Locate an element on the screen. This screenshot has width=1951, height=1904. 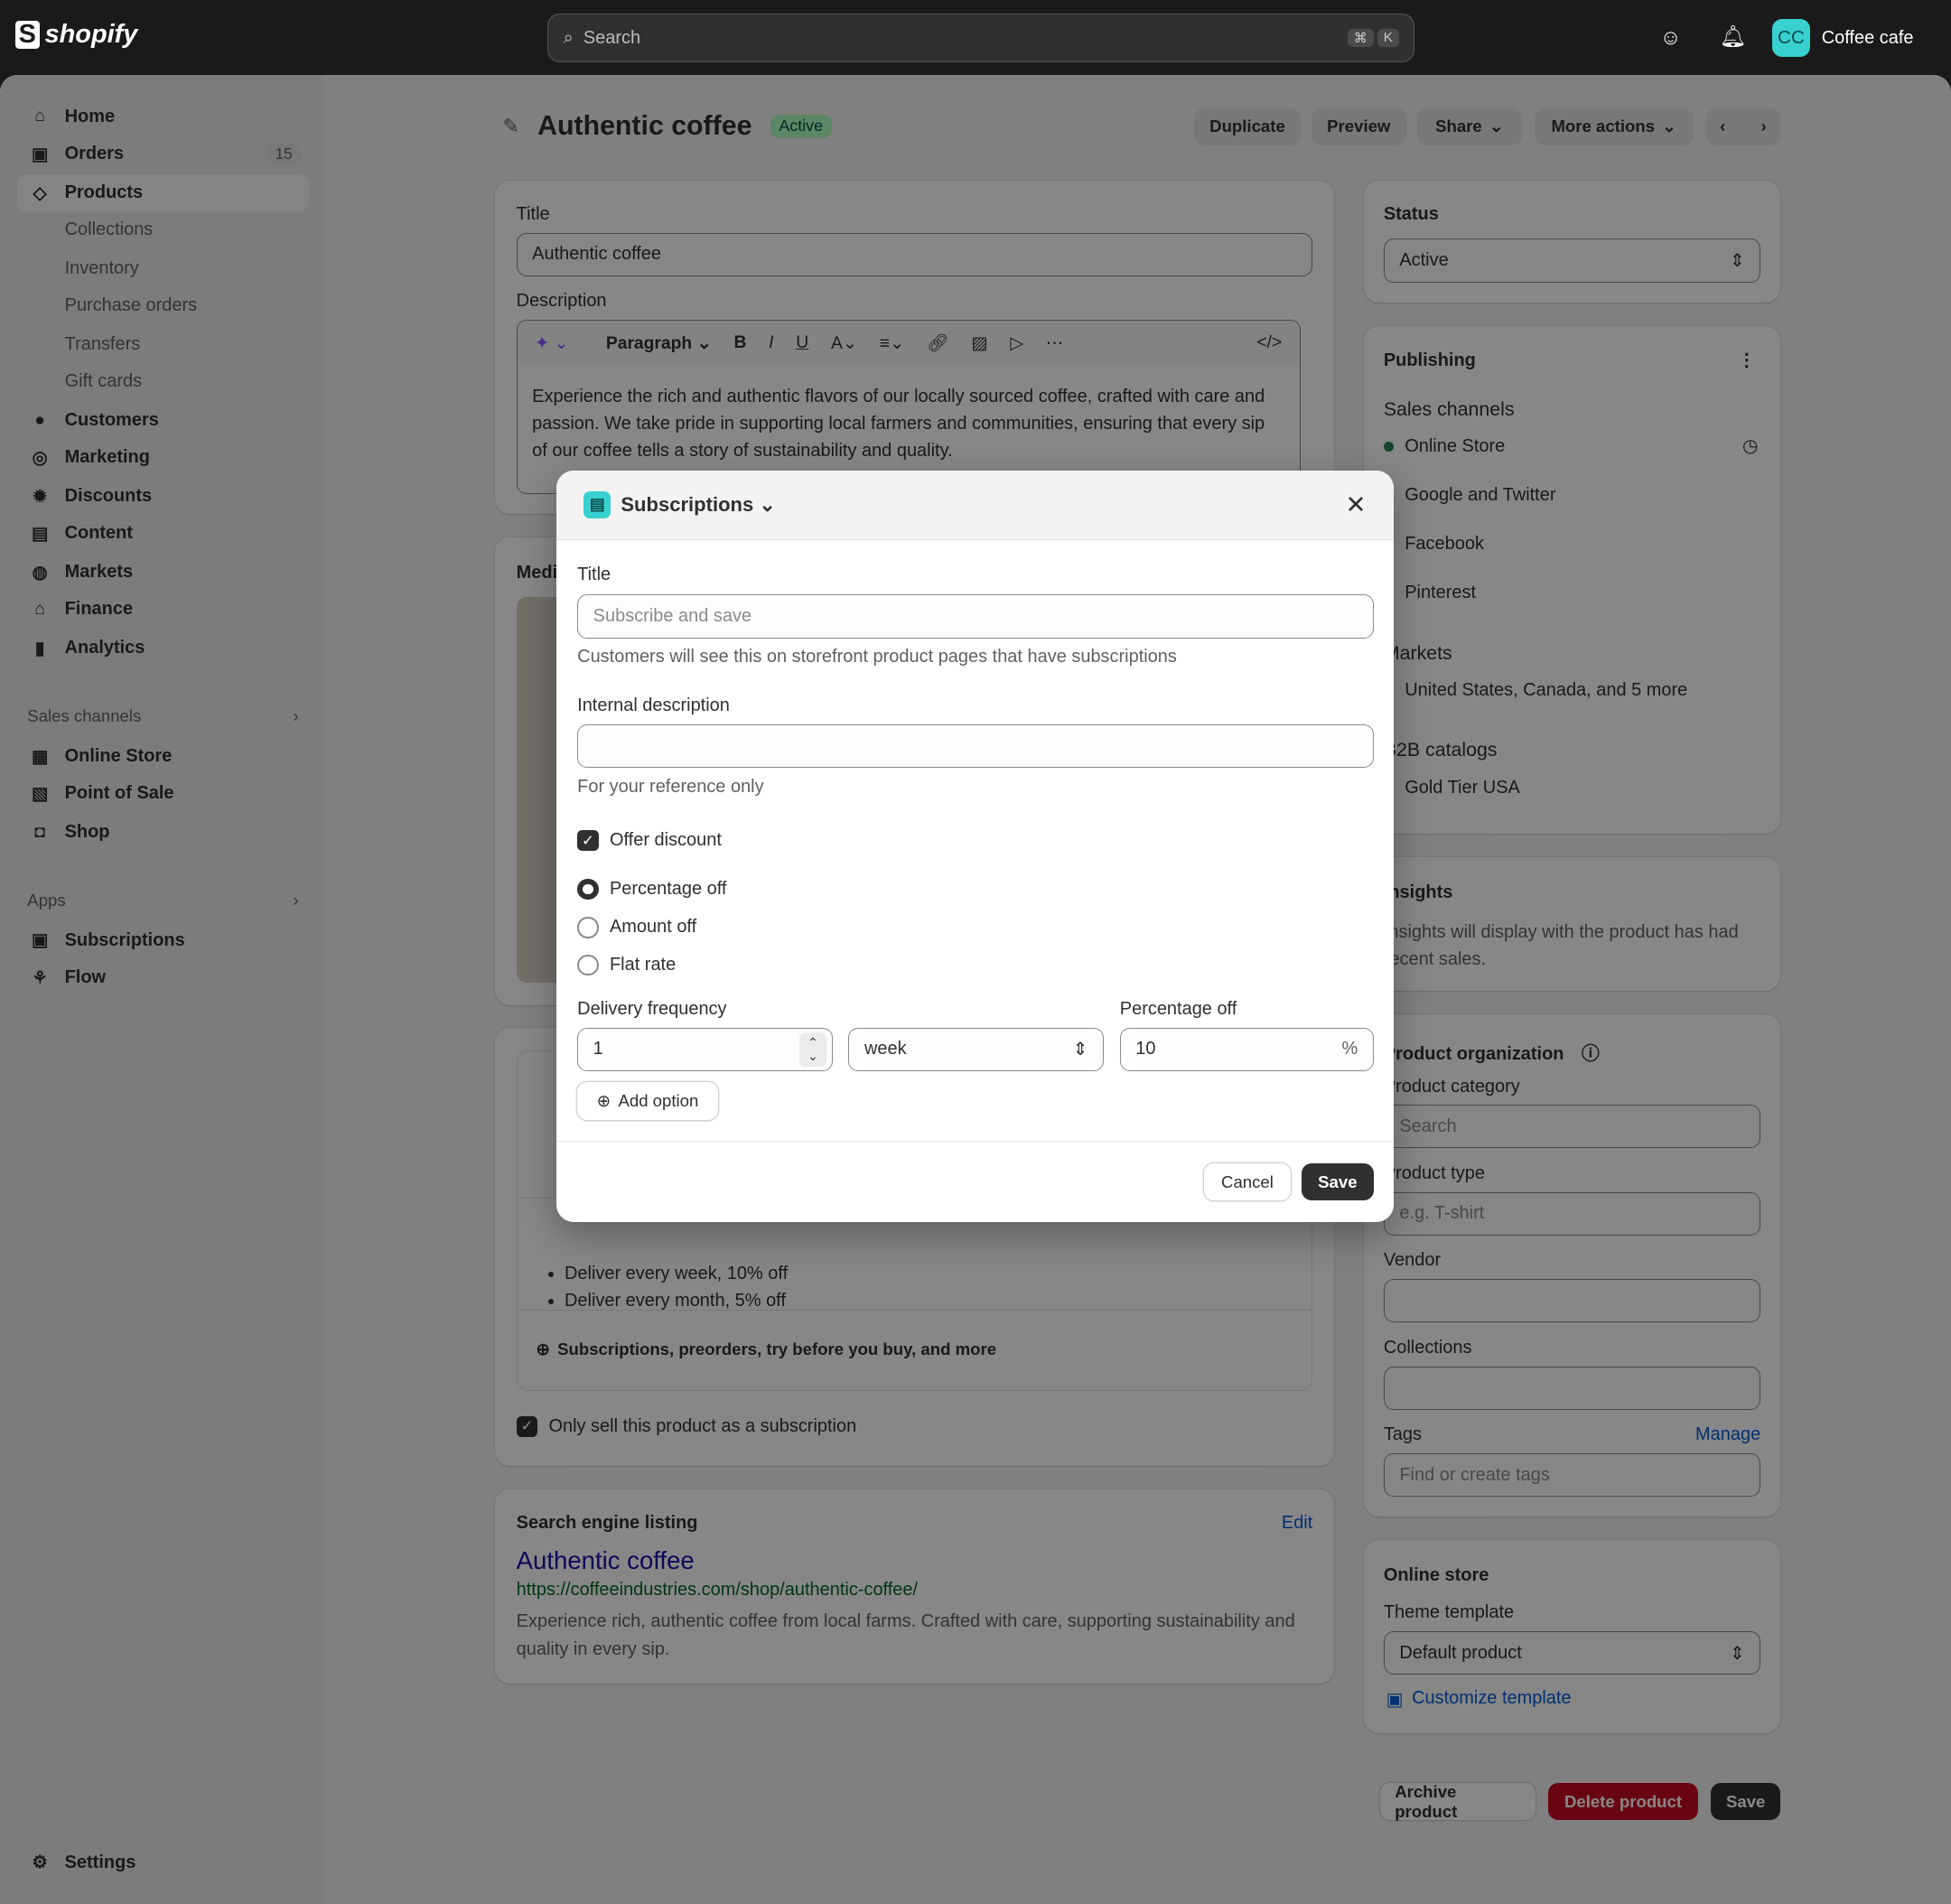
modal-header: ▤ Subscriptions ⌄ ✕ is located at coordinates (975, 505).